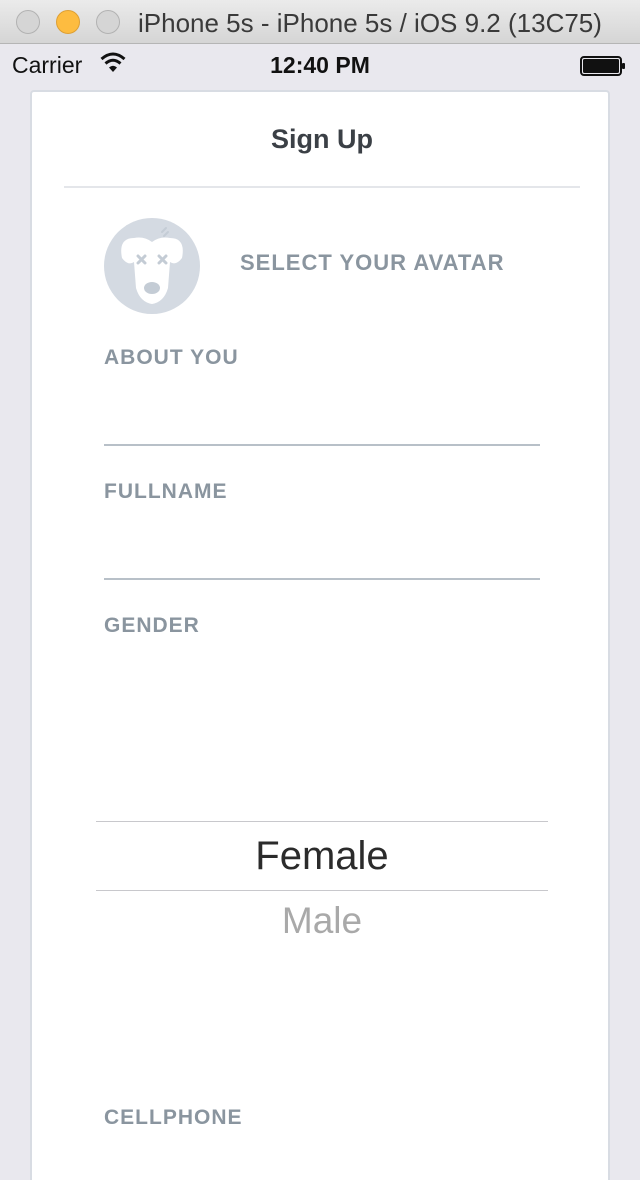 The image size is (640, 1180). Describe the element at coordinates (322, 187) in the screenshot. I see `nav-divider` at that location.